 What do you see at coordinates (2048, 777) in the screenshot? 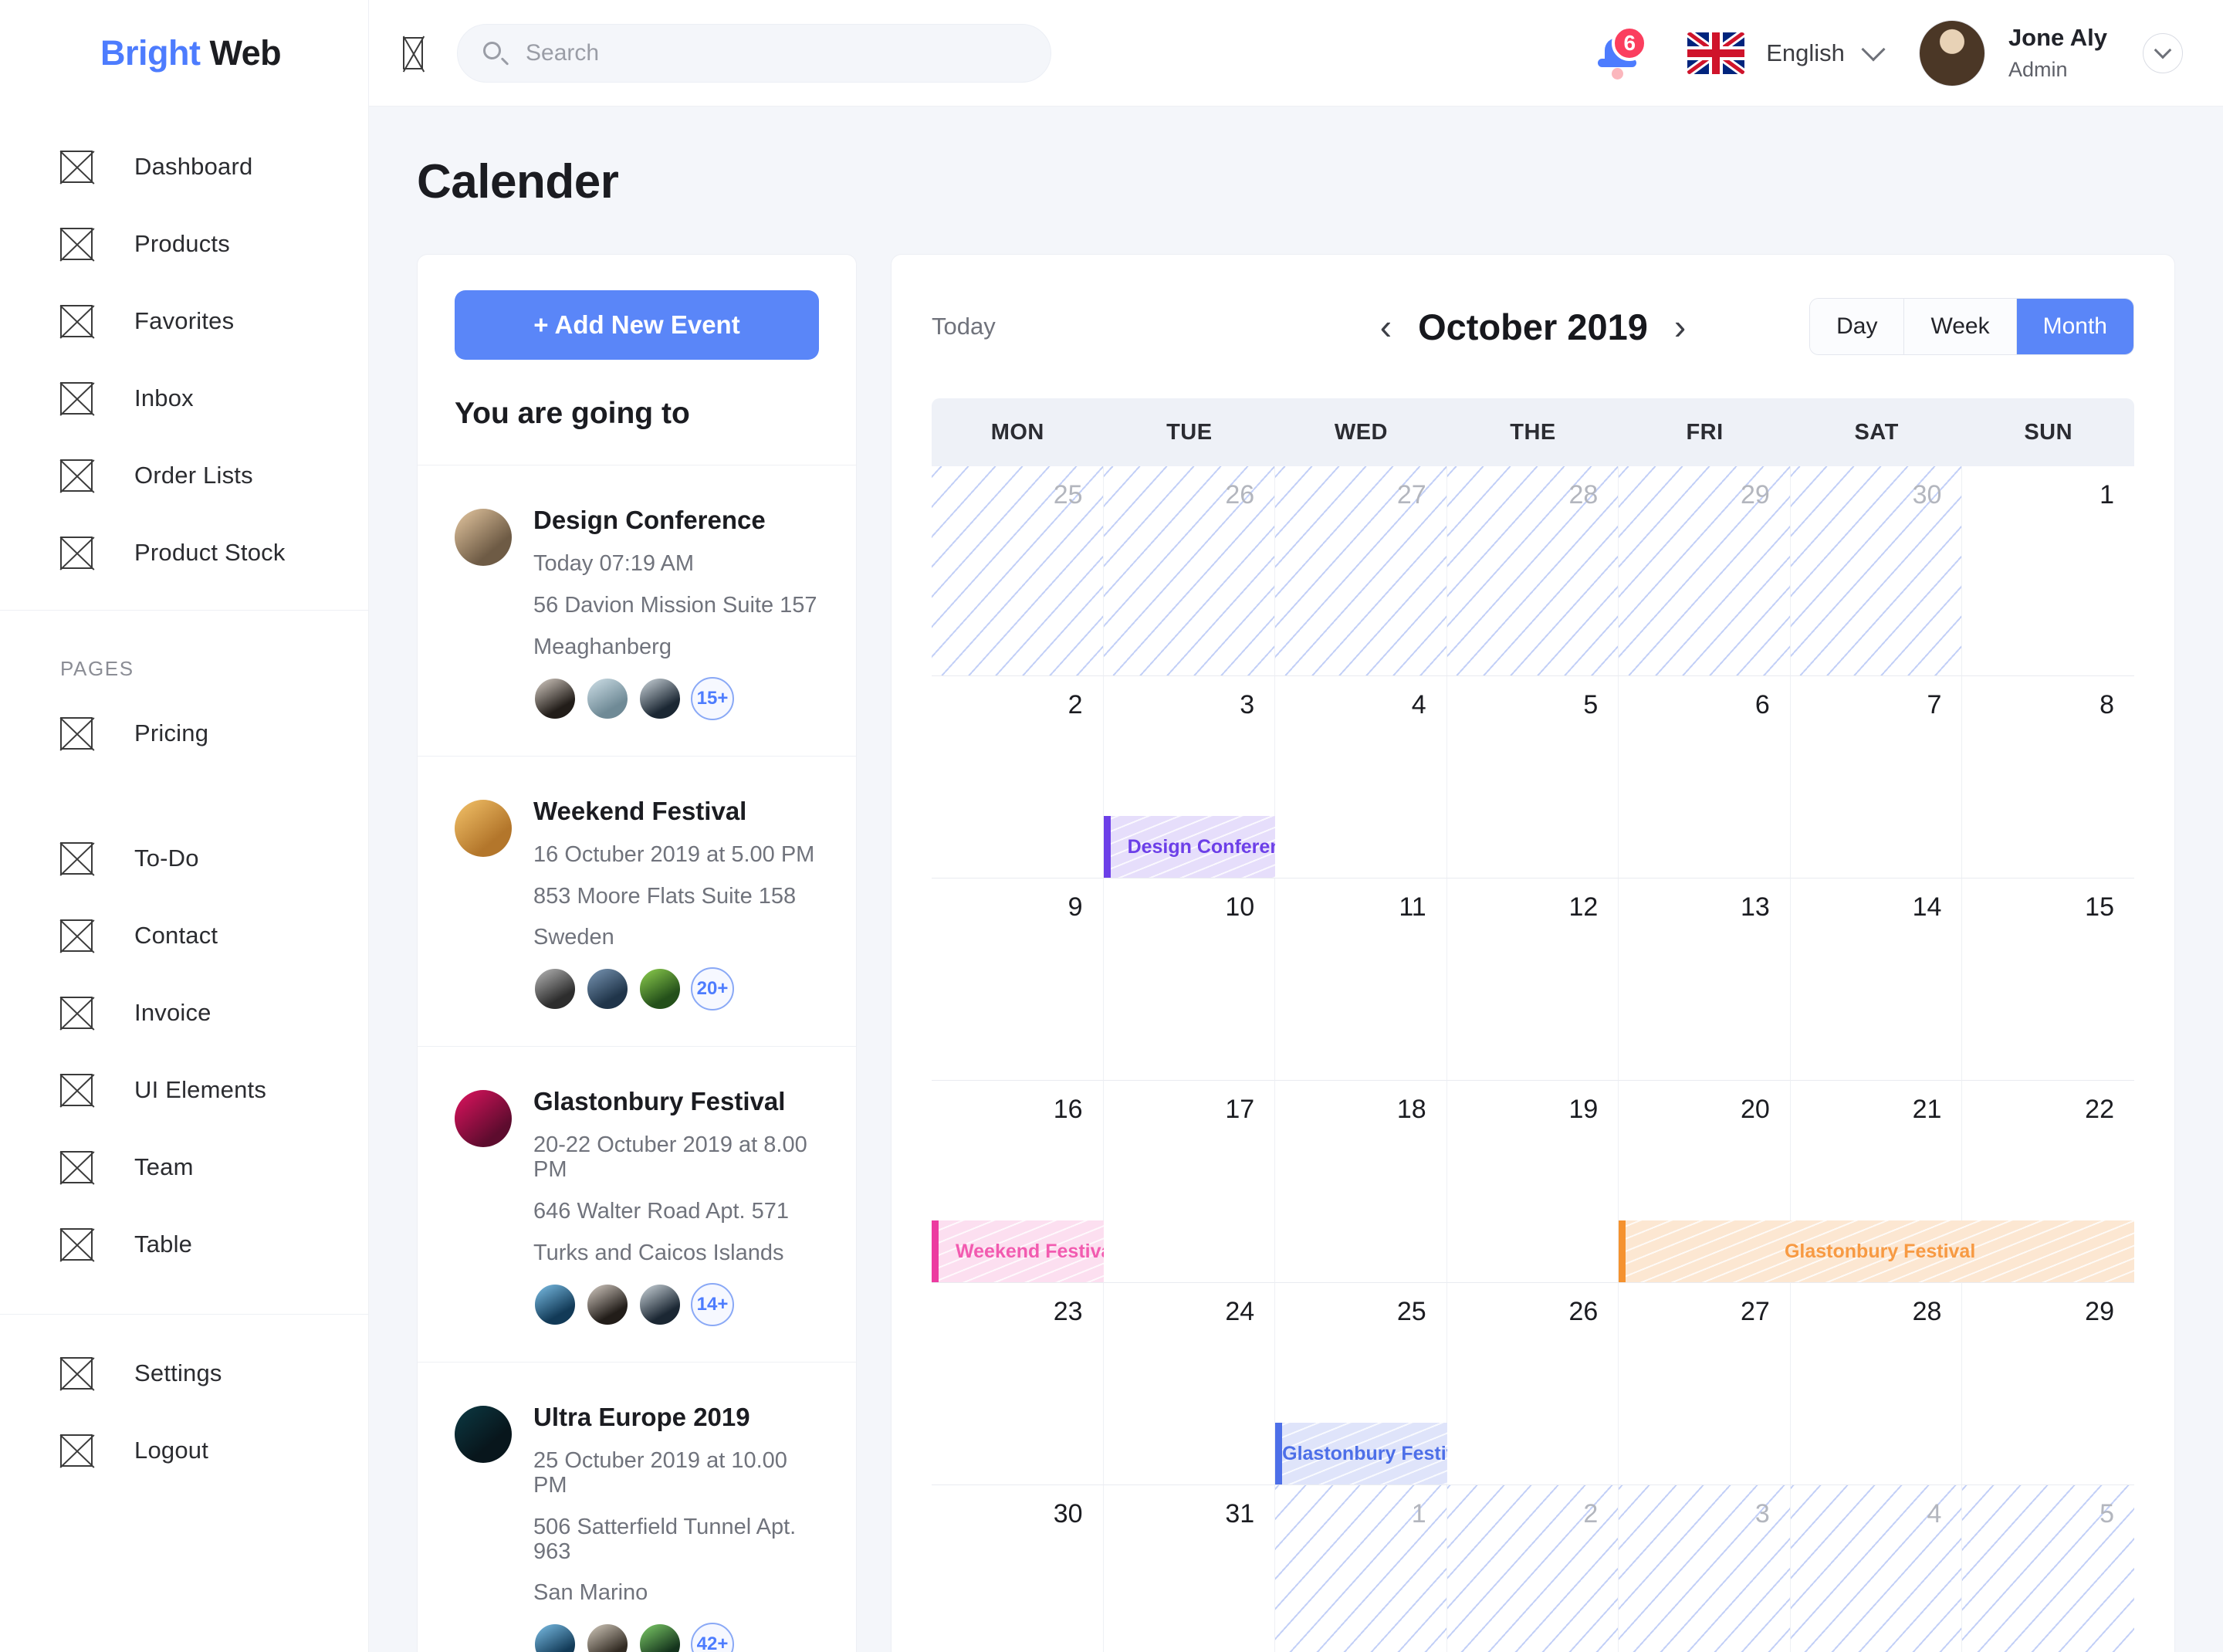
I see `calendar-day-cell: 8` at bounding box center [2048, 777].